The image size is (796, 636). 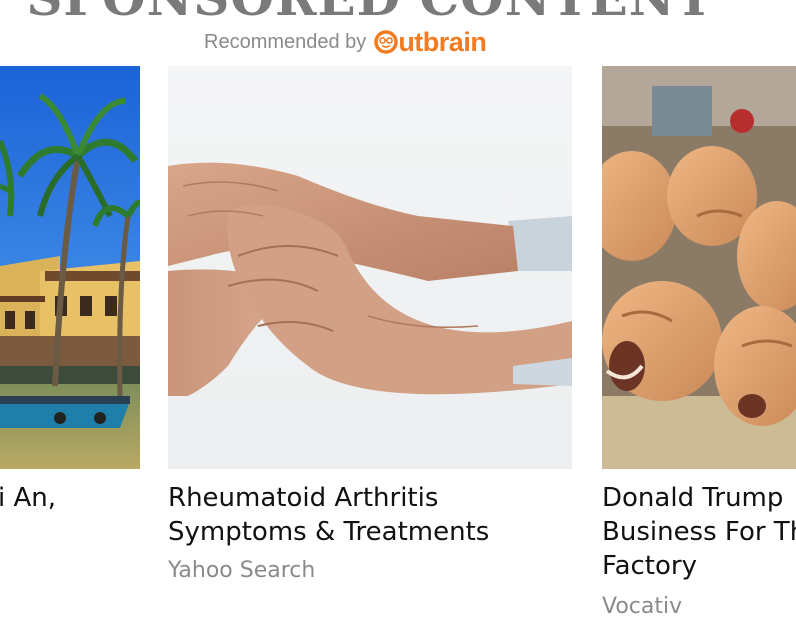 What do you see at coordinates (329, 532) in the screenshot?
I see `title-line: Symptoms & Treatments` at bounding box center [329, 532].